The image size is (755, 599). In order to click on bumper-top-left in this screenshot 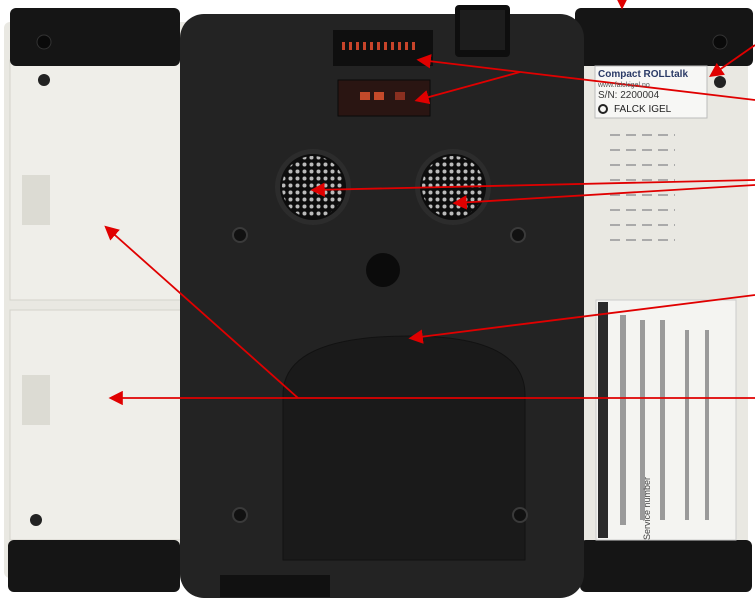, I will do `click(95, 37)`.